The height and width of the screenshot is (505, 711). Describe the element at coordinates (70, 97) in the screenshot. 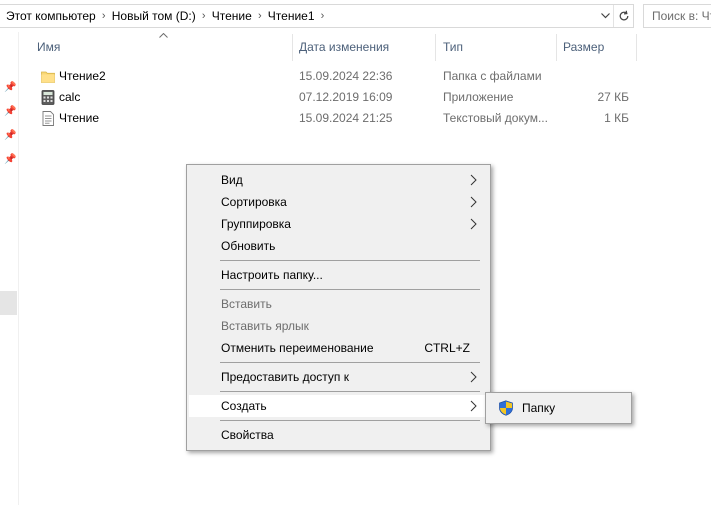

I see `file-name: calc` at that location.